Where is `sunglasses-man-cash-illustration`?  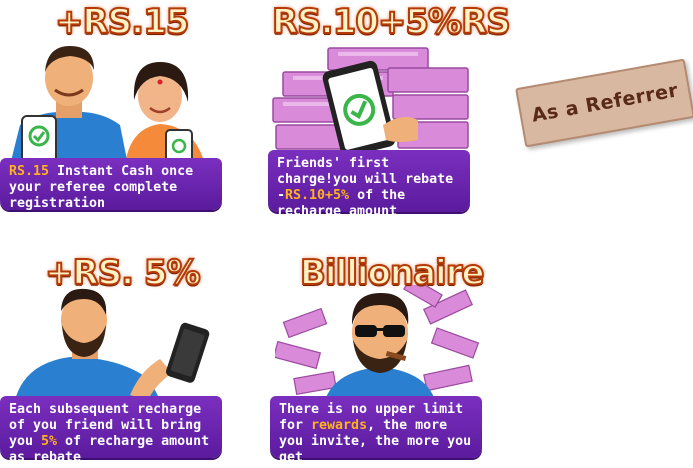 sunglasses-man-cash-illustration is located at coordinates (377, 342).